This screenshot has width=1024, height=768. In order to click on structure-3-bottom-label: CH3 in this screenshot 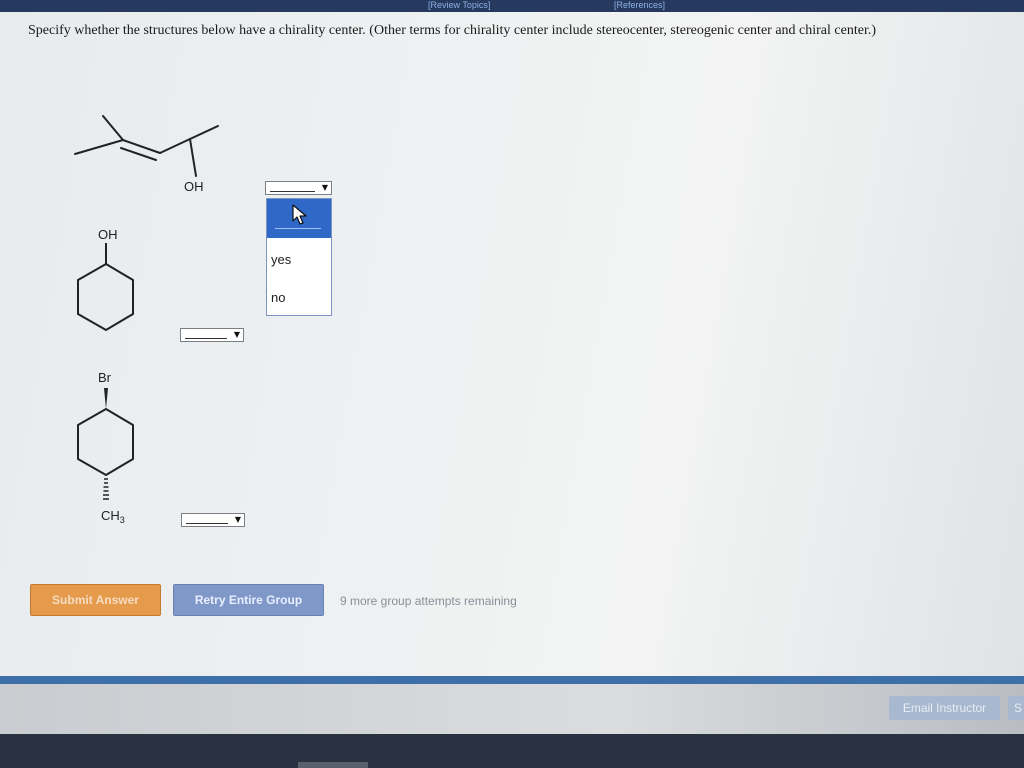, I will do `click(113, 516)`.